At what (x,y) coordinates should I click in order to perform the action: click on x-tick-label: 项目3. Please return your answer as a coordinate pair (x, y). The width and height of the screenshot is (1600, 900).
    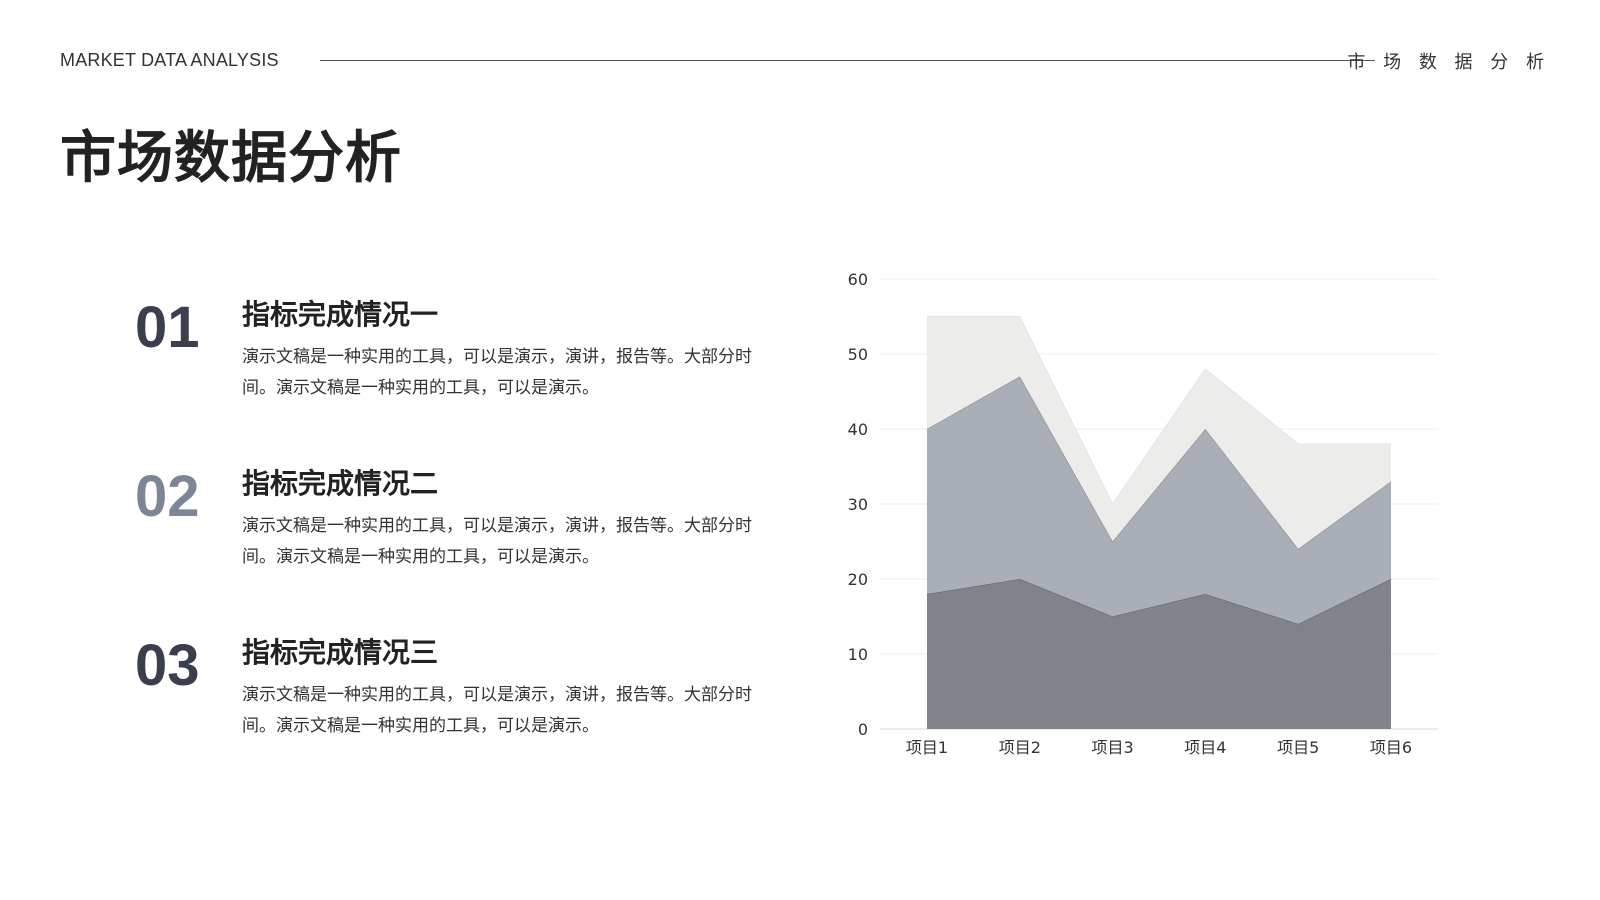
    Looking at the image, I should click on (1113, 747).